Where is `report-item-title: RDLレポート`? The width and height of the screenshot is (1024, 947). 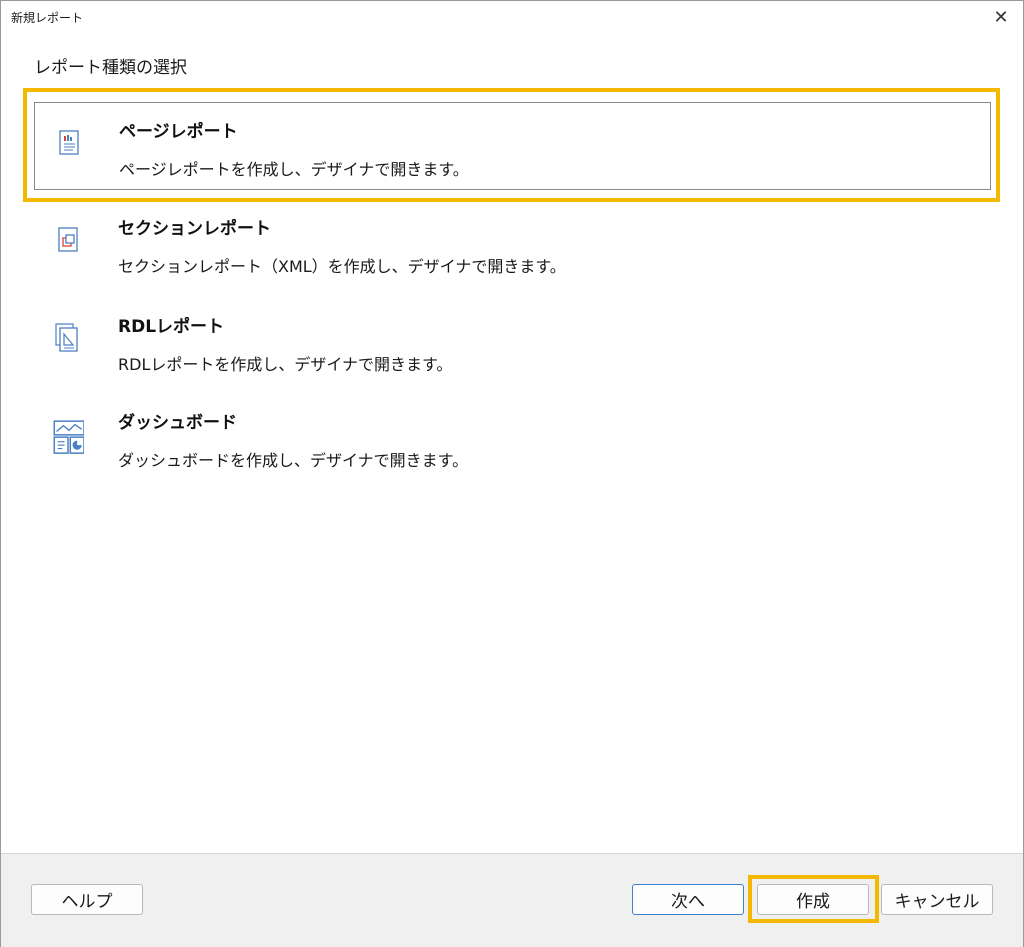
report-item-title: RDLレポート is located at coordinates (171, 327).